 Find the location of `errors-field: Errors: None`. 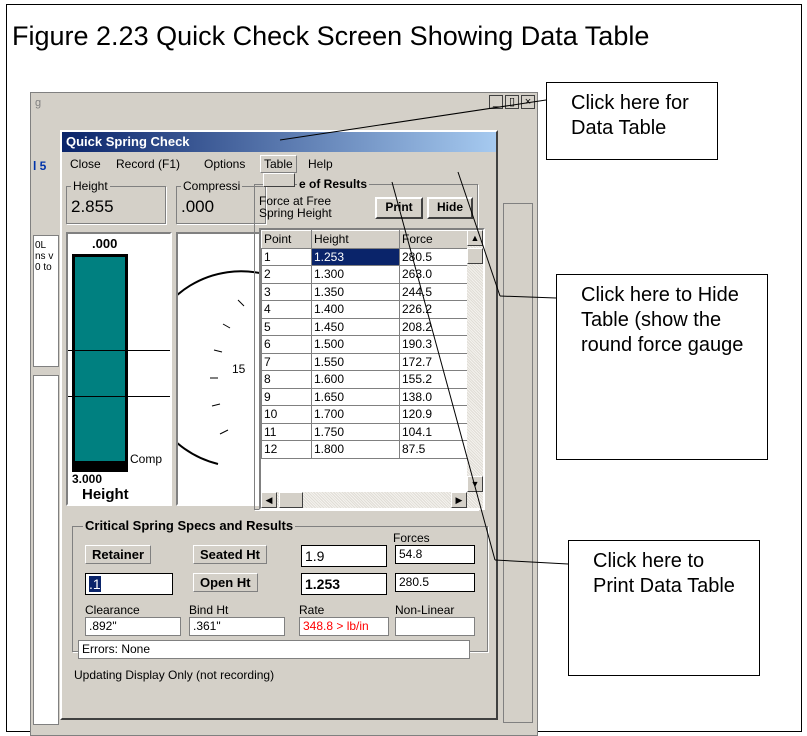

errors-field: Errors: None is located at coordinates (274, 649).